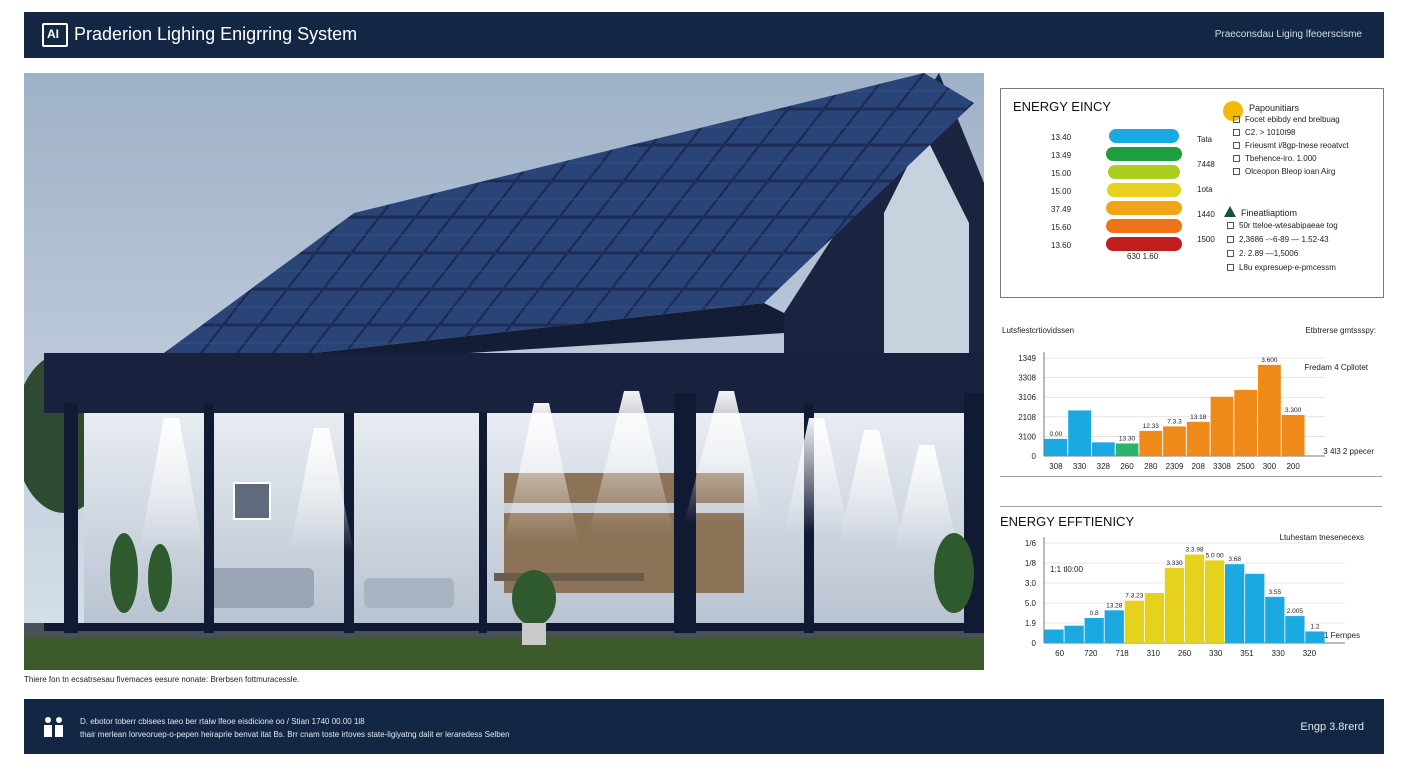 This screenshot has height=768, width=1408. Describe the element at coordinates (1234, 559) in the screenshot. I see `bar-value-label: 3.68` at that location.